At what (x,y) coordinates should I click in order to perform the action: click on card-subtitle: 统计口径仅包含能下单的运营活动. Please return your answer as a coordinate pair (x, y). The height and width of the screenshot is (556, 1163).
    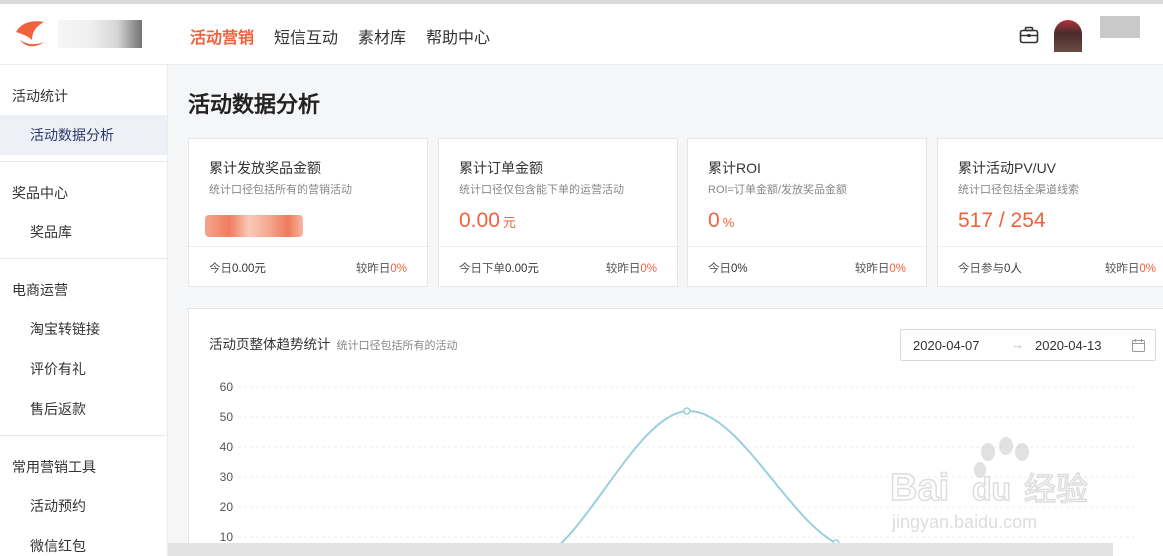
    Looking at the image, I should click on (541, 190).